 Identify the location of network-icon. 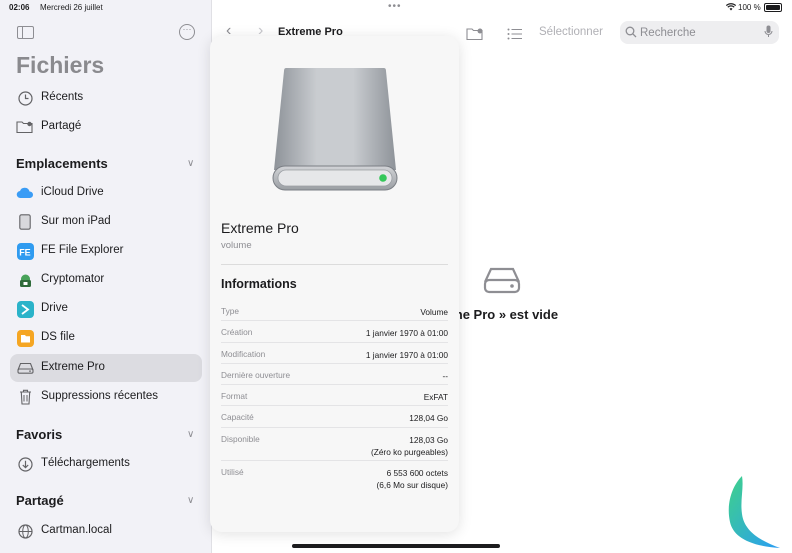
(25, 531).